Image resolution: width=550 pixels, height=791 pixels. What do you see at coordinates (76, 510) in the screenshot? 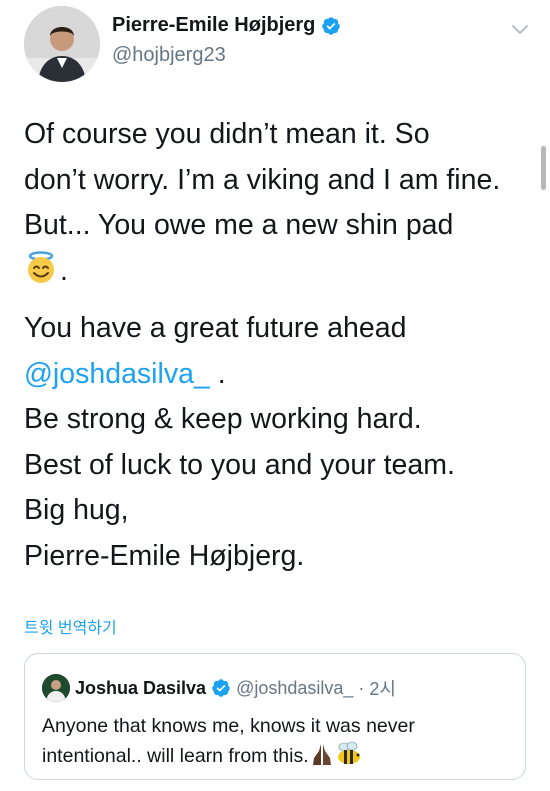
I see `tweet-line: Big hug,` at bounding box center [76, 510].